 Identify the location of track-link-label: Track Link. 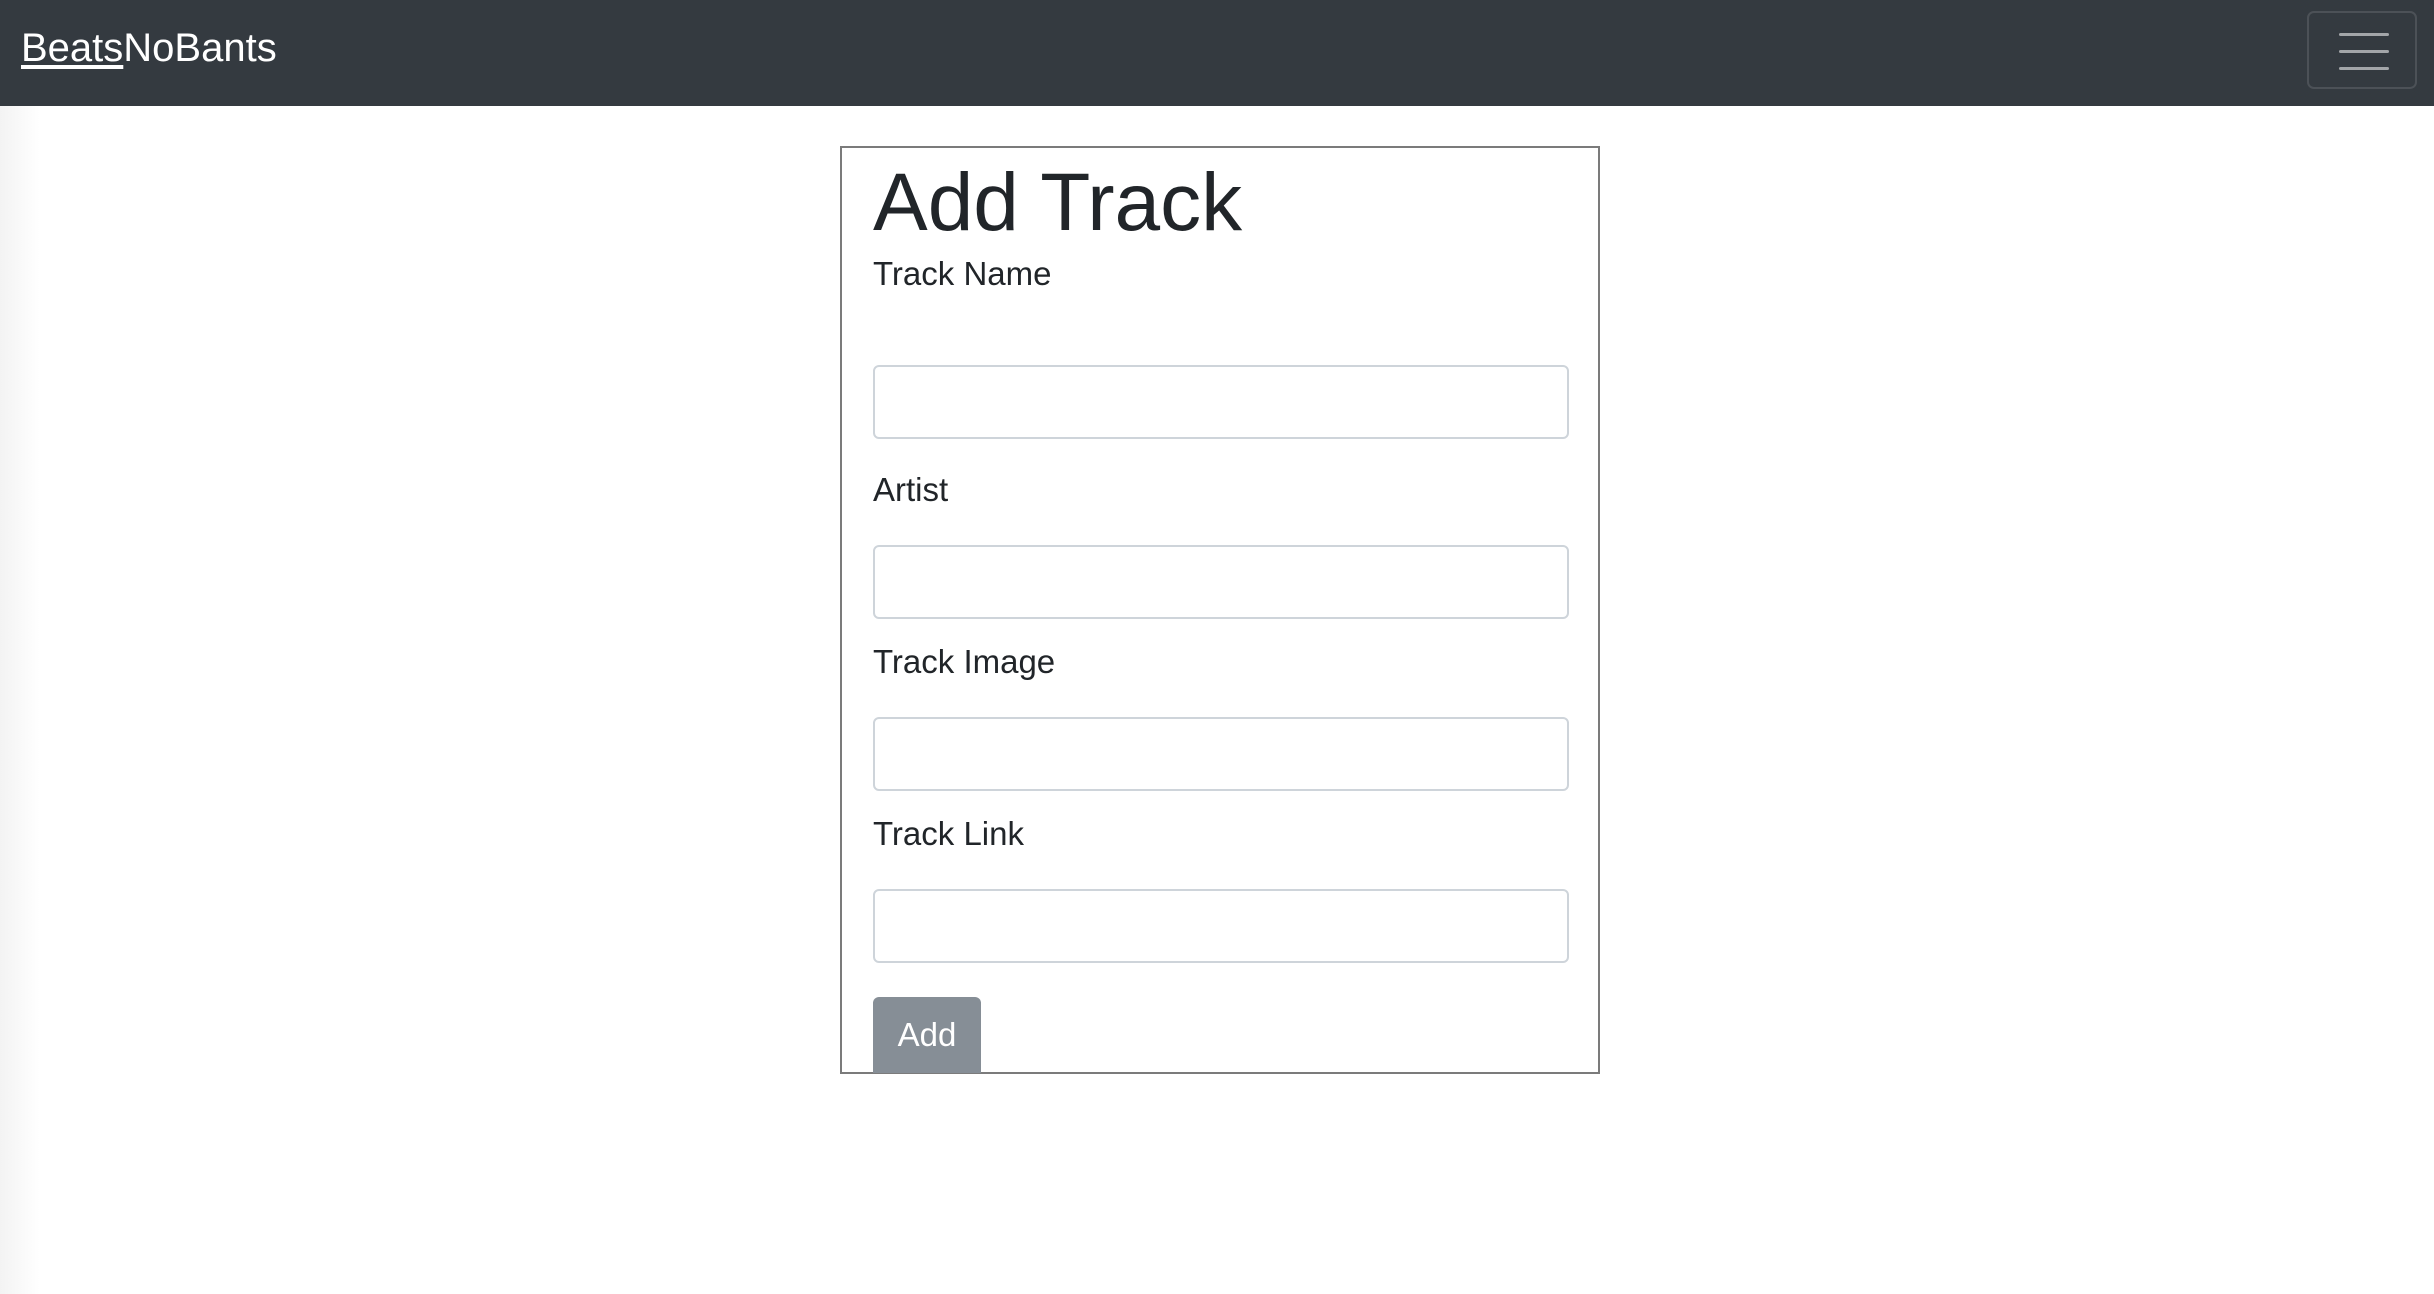
(948, 833).